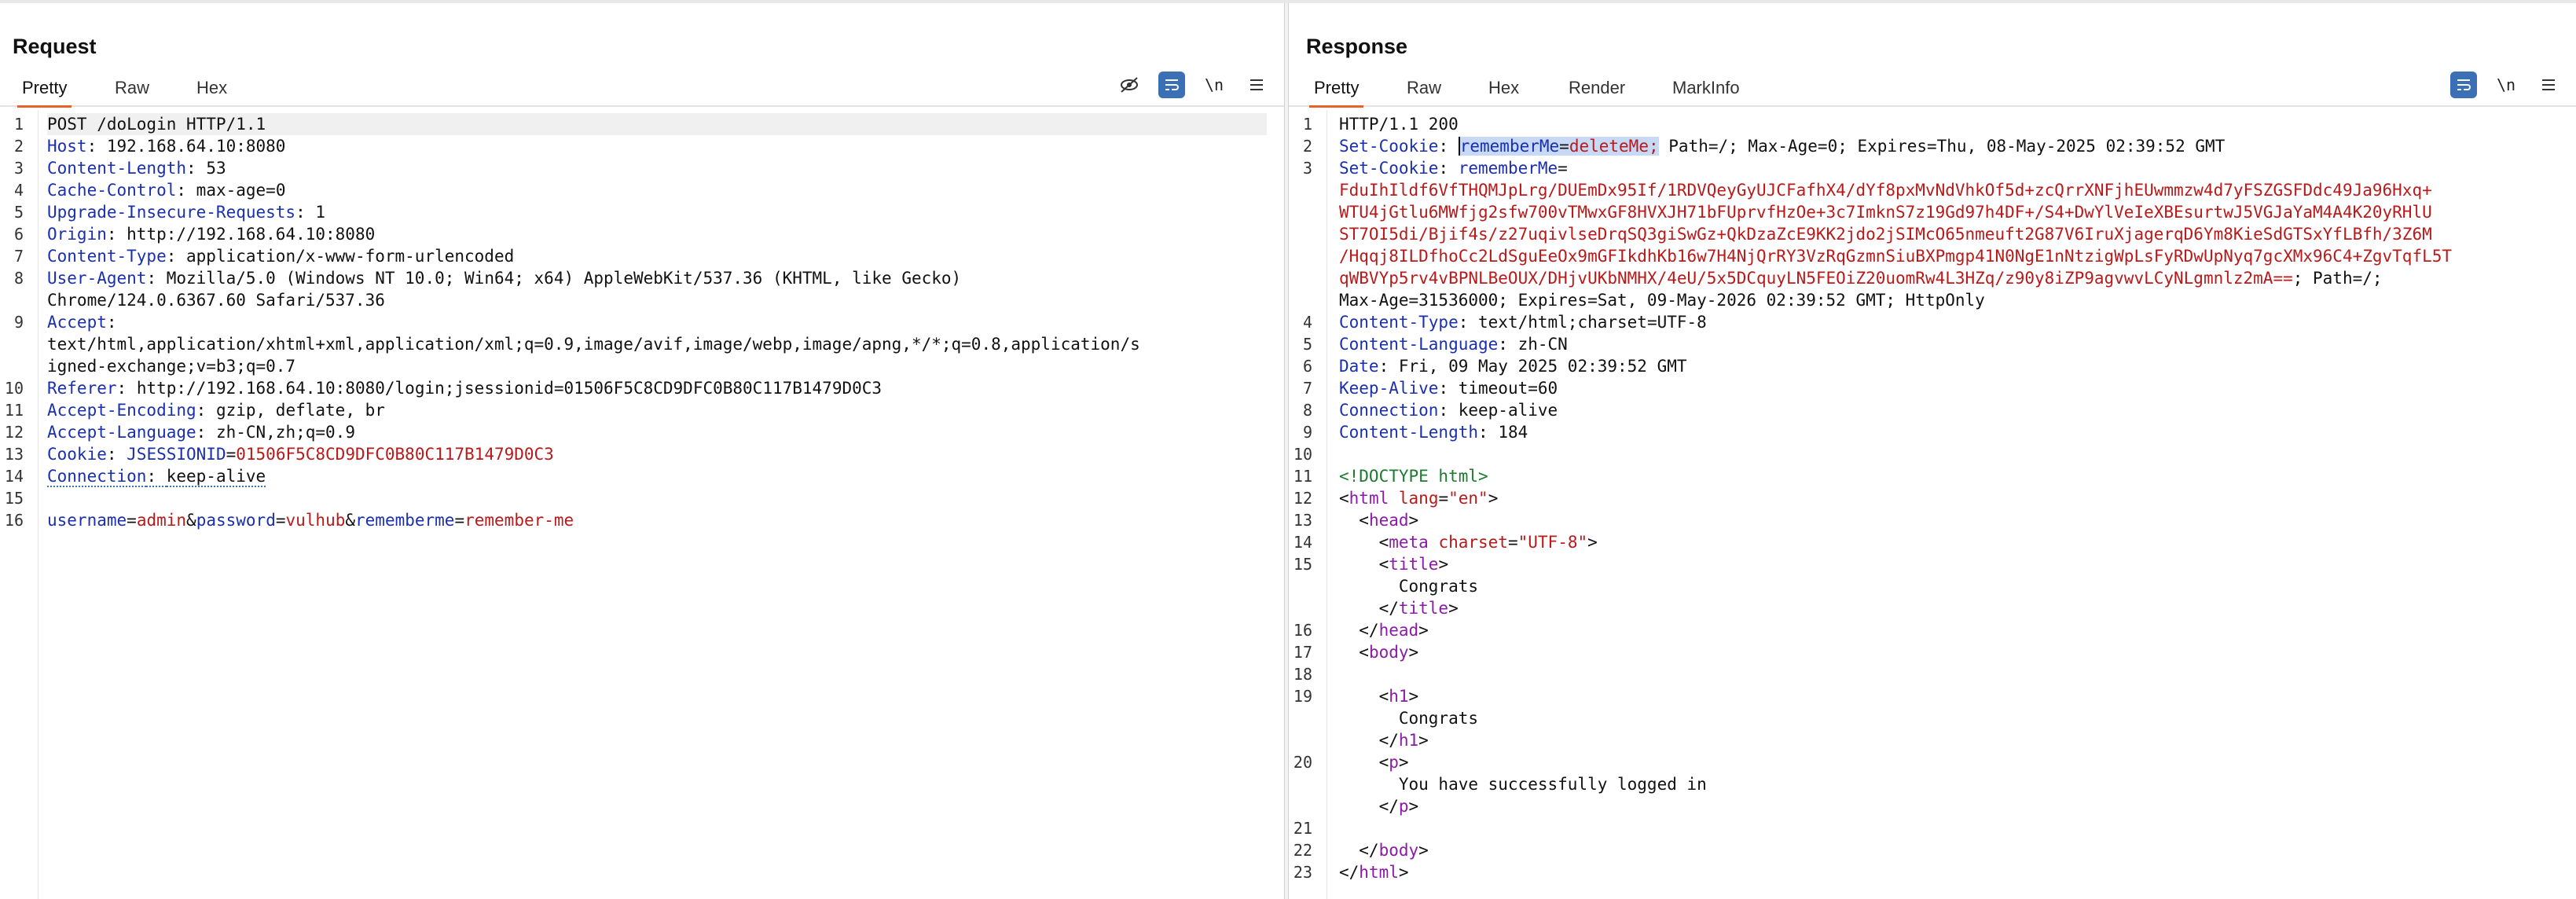 The width and height of the screenshot is (2576, 899). What do you see at coordinates (77, 322) in the screenshot?
I see `header-key: Accept` at bounding box center [77, 322].